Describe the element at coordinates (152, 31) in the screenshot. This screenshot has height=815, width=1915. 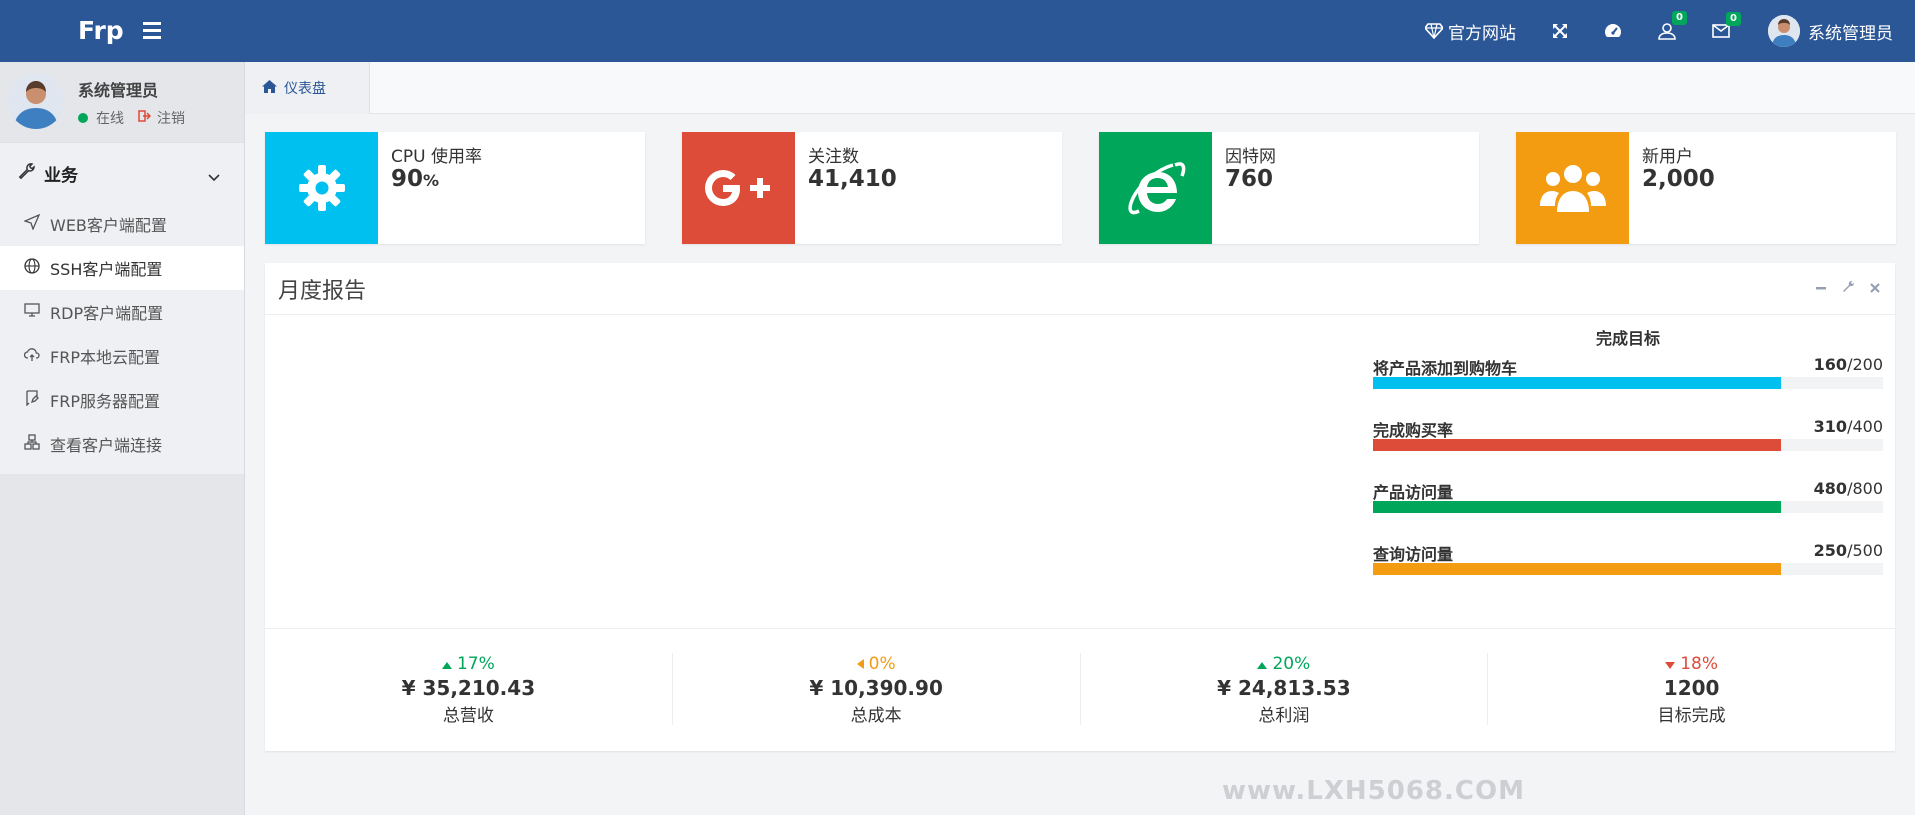
I see `sidebar-toggle-icon` at that location.